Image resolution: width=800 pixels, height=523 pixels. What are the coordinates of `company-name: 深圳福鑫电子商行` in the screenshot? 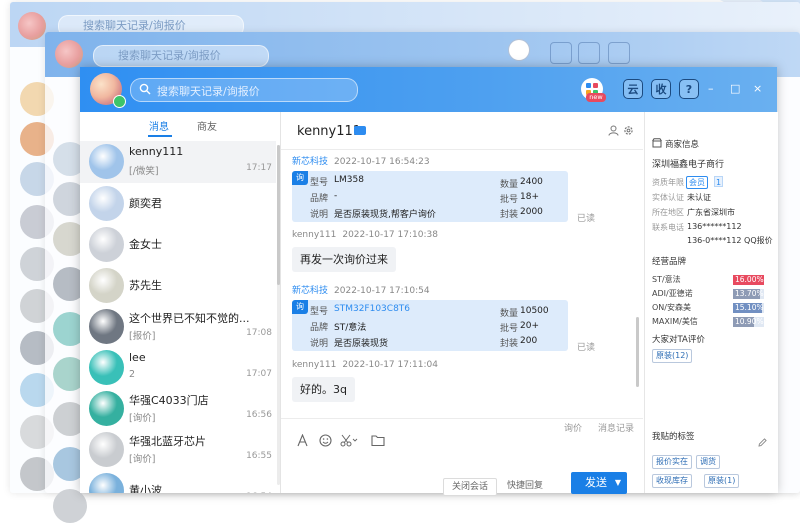 It's located at (688, 165).